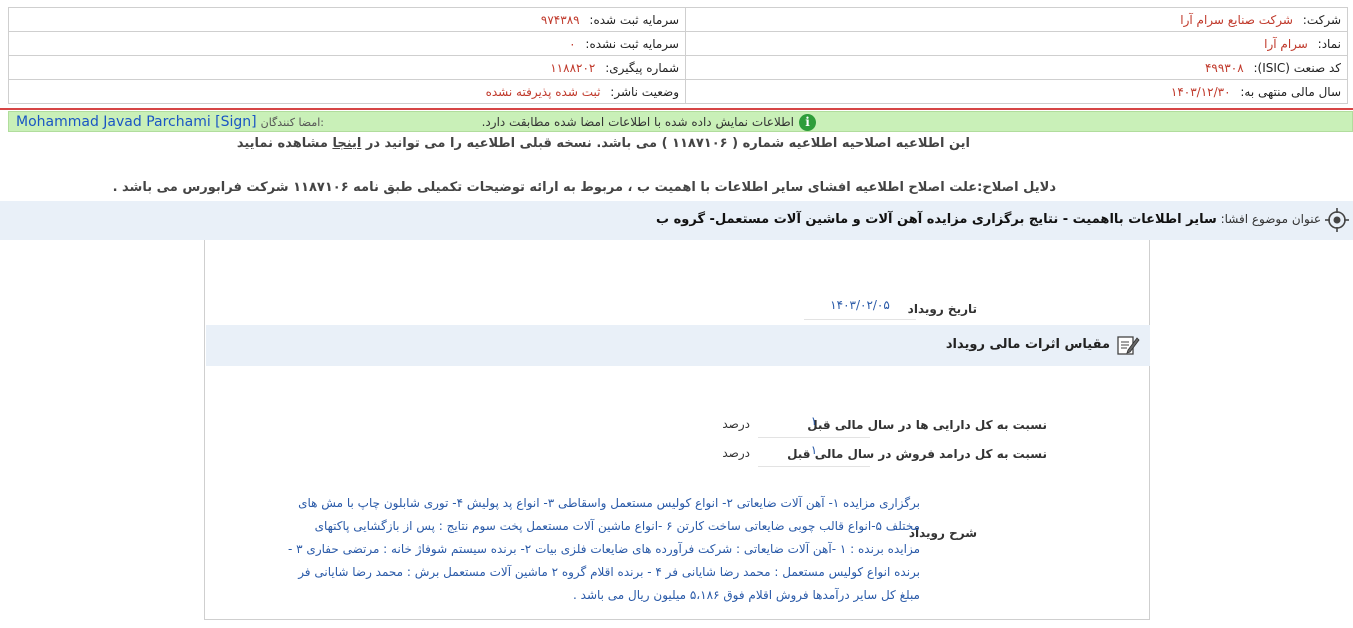 Image resolution: width=1353 pixels, height=628 pixels. Describe the element at coordinates (543, 91) in the screenshot. I see `publisher-status-value: ثبت شده پذیرفته نشده` at that location.